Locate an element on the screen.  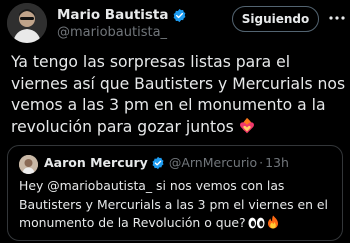
tweet-text-line-last: revolución para gozar juntos is located at coordinates (177, 128).